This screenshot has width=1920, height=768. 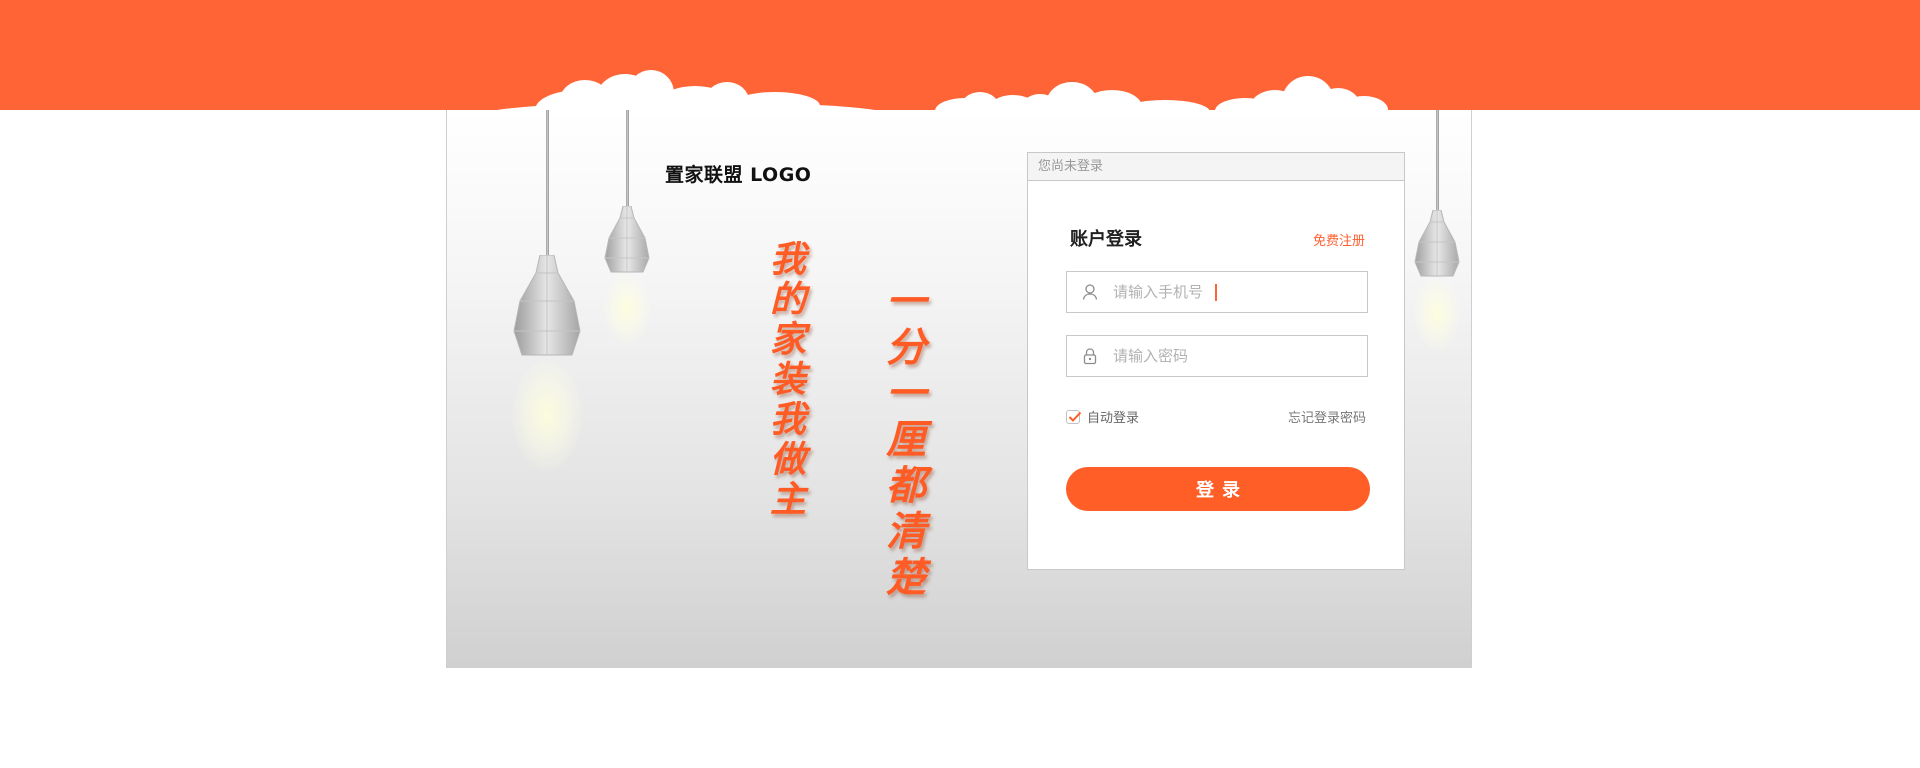 I want to click on auto-login-option: 自动登录, so click(x=1102, y=416).